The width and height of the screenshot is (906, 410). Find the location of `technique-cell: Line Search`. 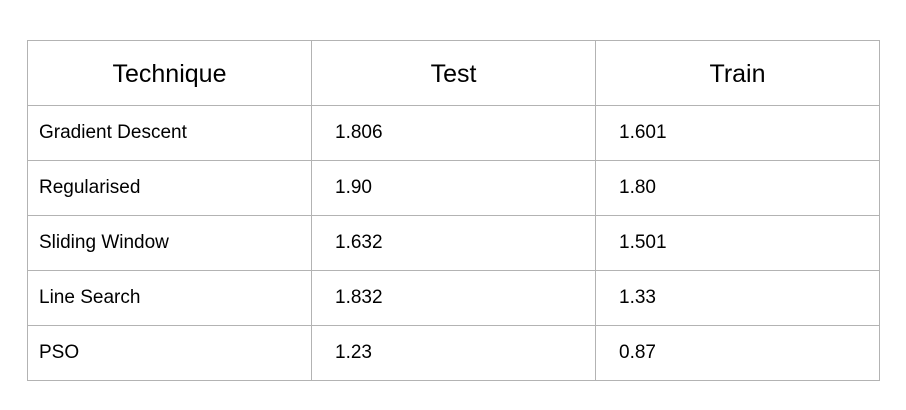

technique-cell: Line Search is located at coordinates (169, 298).